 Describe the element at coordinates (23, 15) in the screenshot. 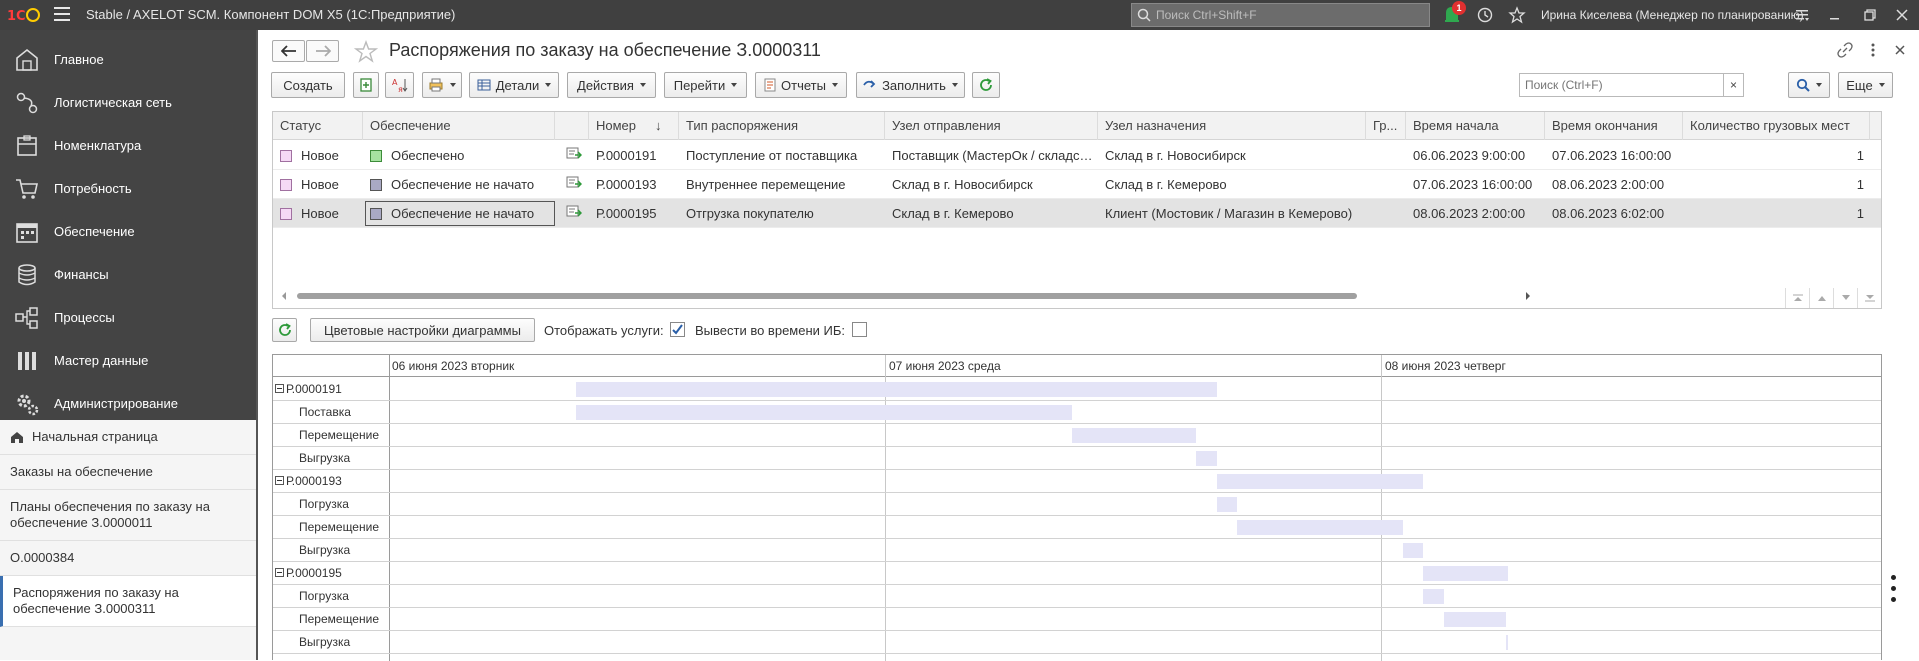

I see `1c-logo-icon: 1С` at that location.